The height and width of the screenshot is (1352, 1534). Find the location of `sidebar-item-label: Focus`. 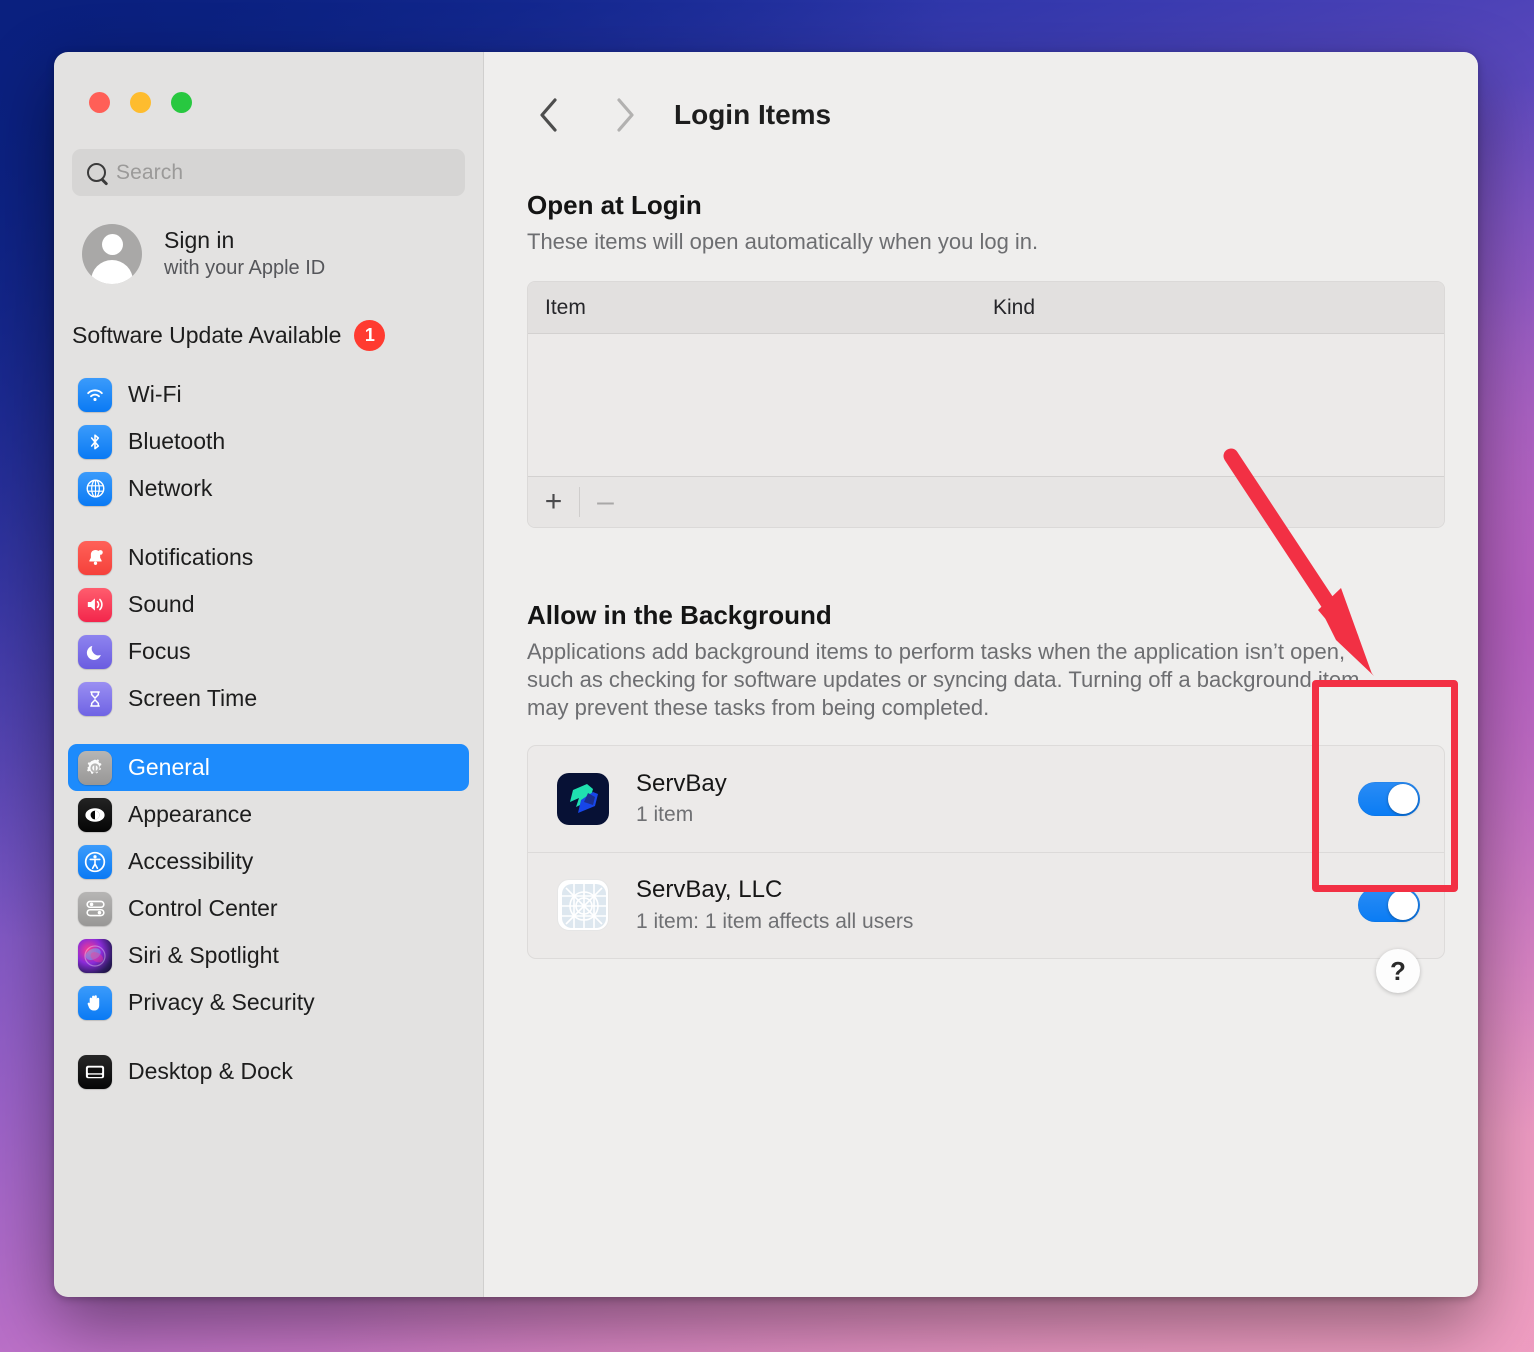

sidebar-item-label: Focus is located at coordinates (159, 651).